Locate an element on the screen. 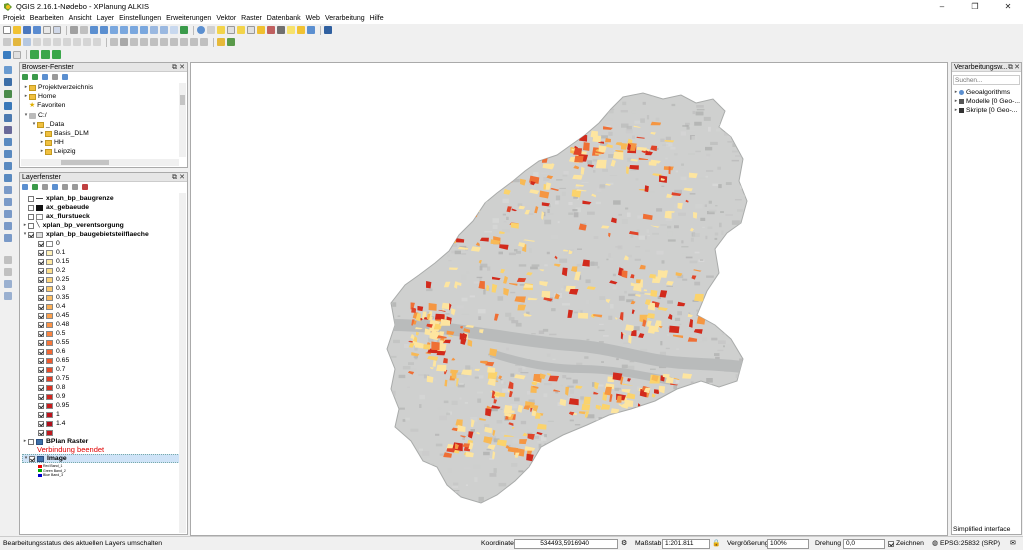  pan-to-selection-icon is located at coordinates (84, 30).